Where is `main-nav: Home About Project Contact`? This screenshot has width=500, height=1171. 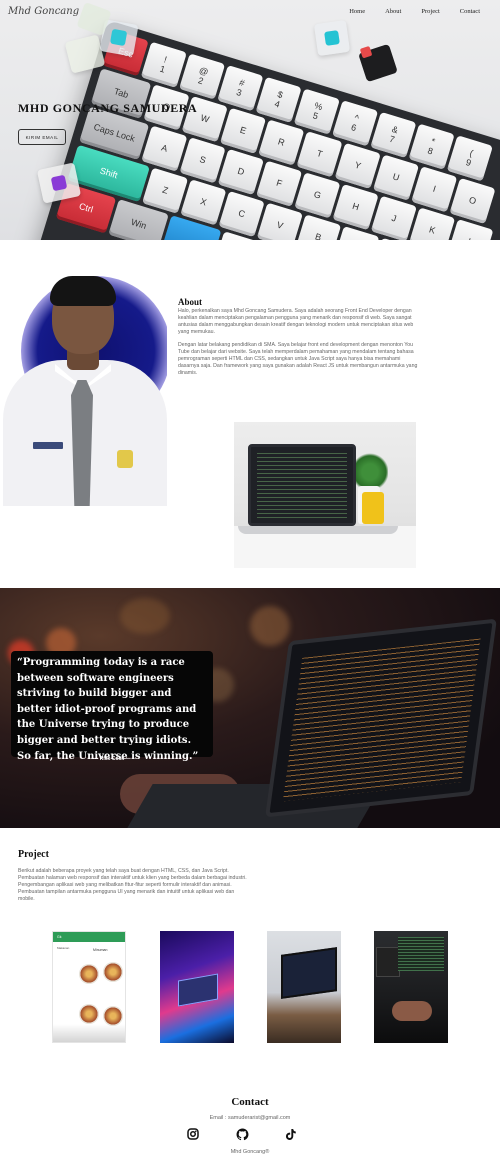 main-nav: Home About Project Contact is located at coordinates (404, 11).